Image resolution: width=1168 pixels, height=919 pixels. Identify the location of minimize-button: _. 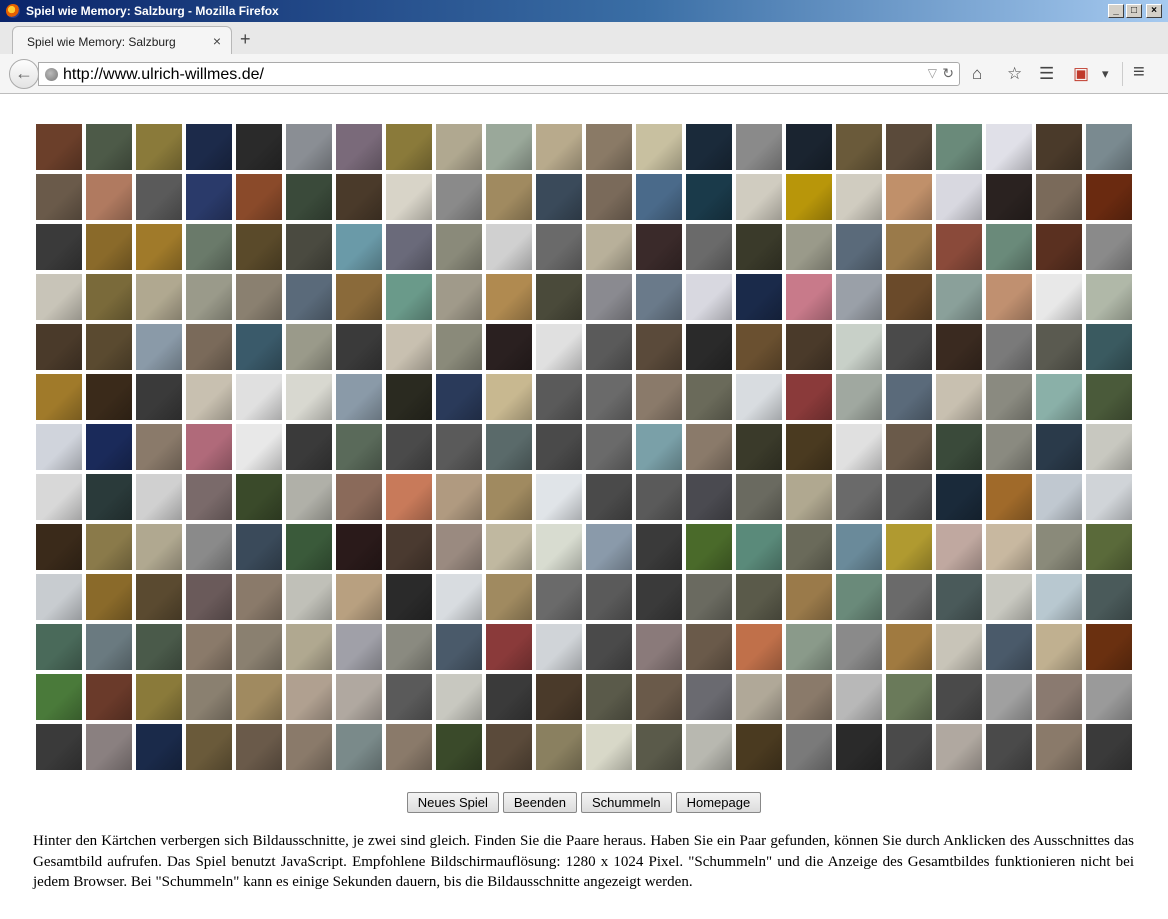
(1116, 11).